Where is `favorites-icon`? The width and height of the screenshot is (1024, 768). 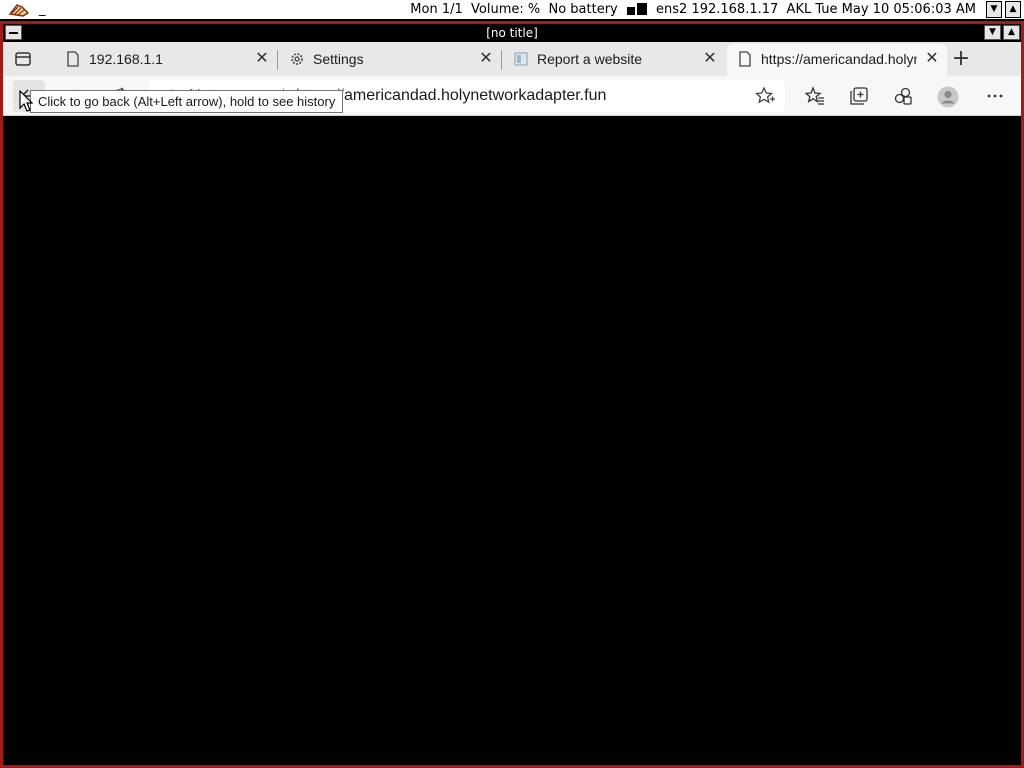 favorites-icon is located at coordinates (814, 95).